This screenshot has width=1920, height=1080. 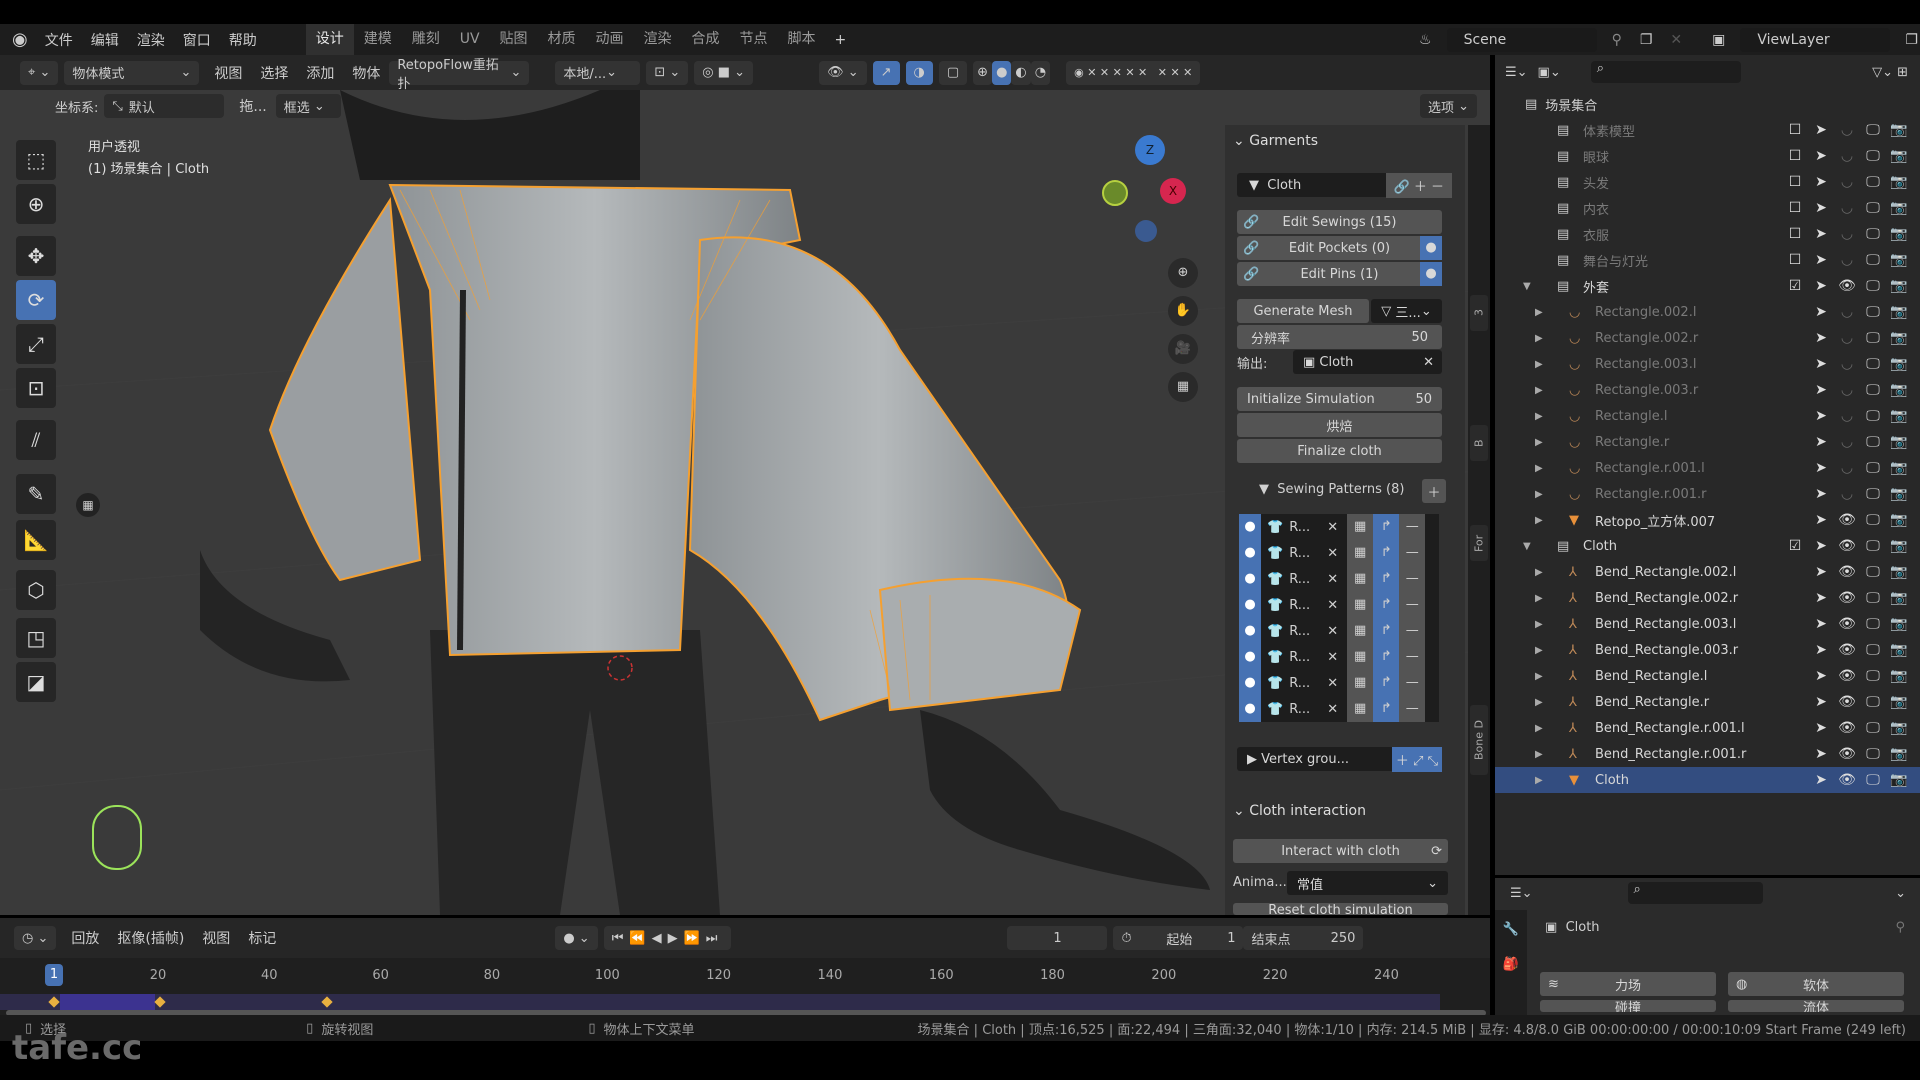 I want to click on annotate-line-icon: ⫽, so click(x=36, y=440).